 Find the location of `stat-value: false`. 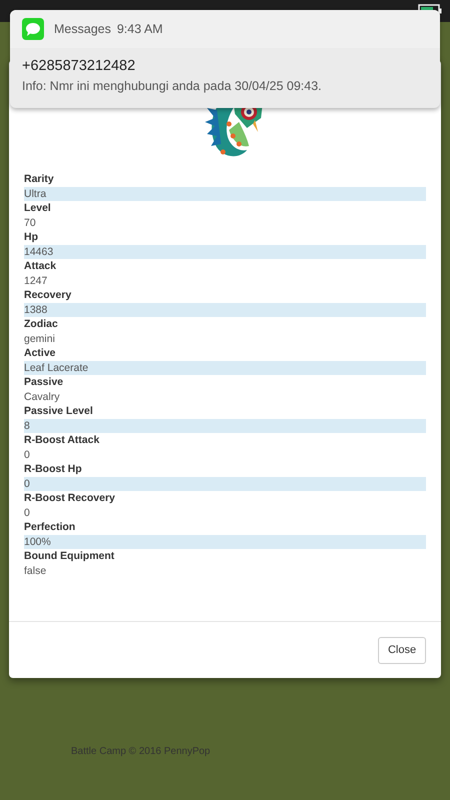

stat-value: false is located at coordinates (36, 571).